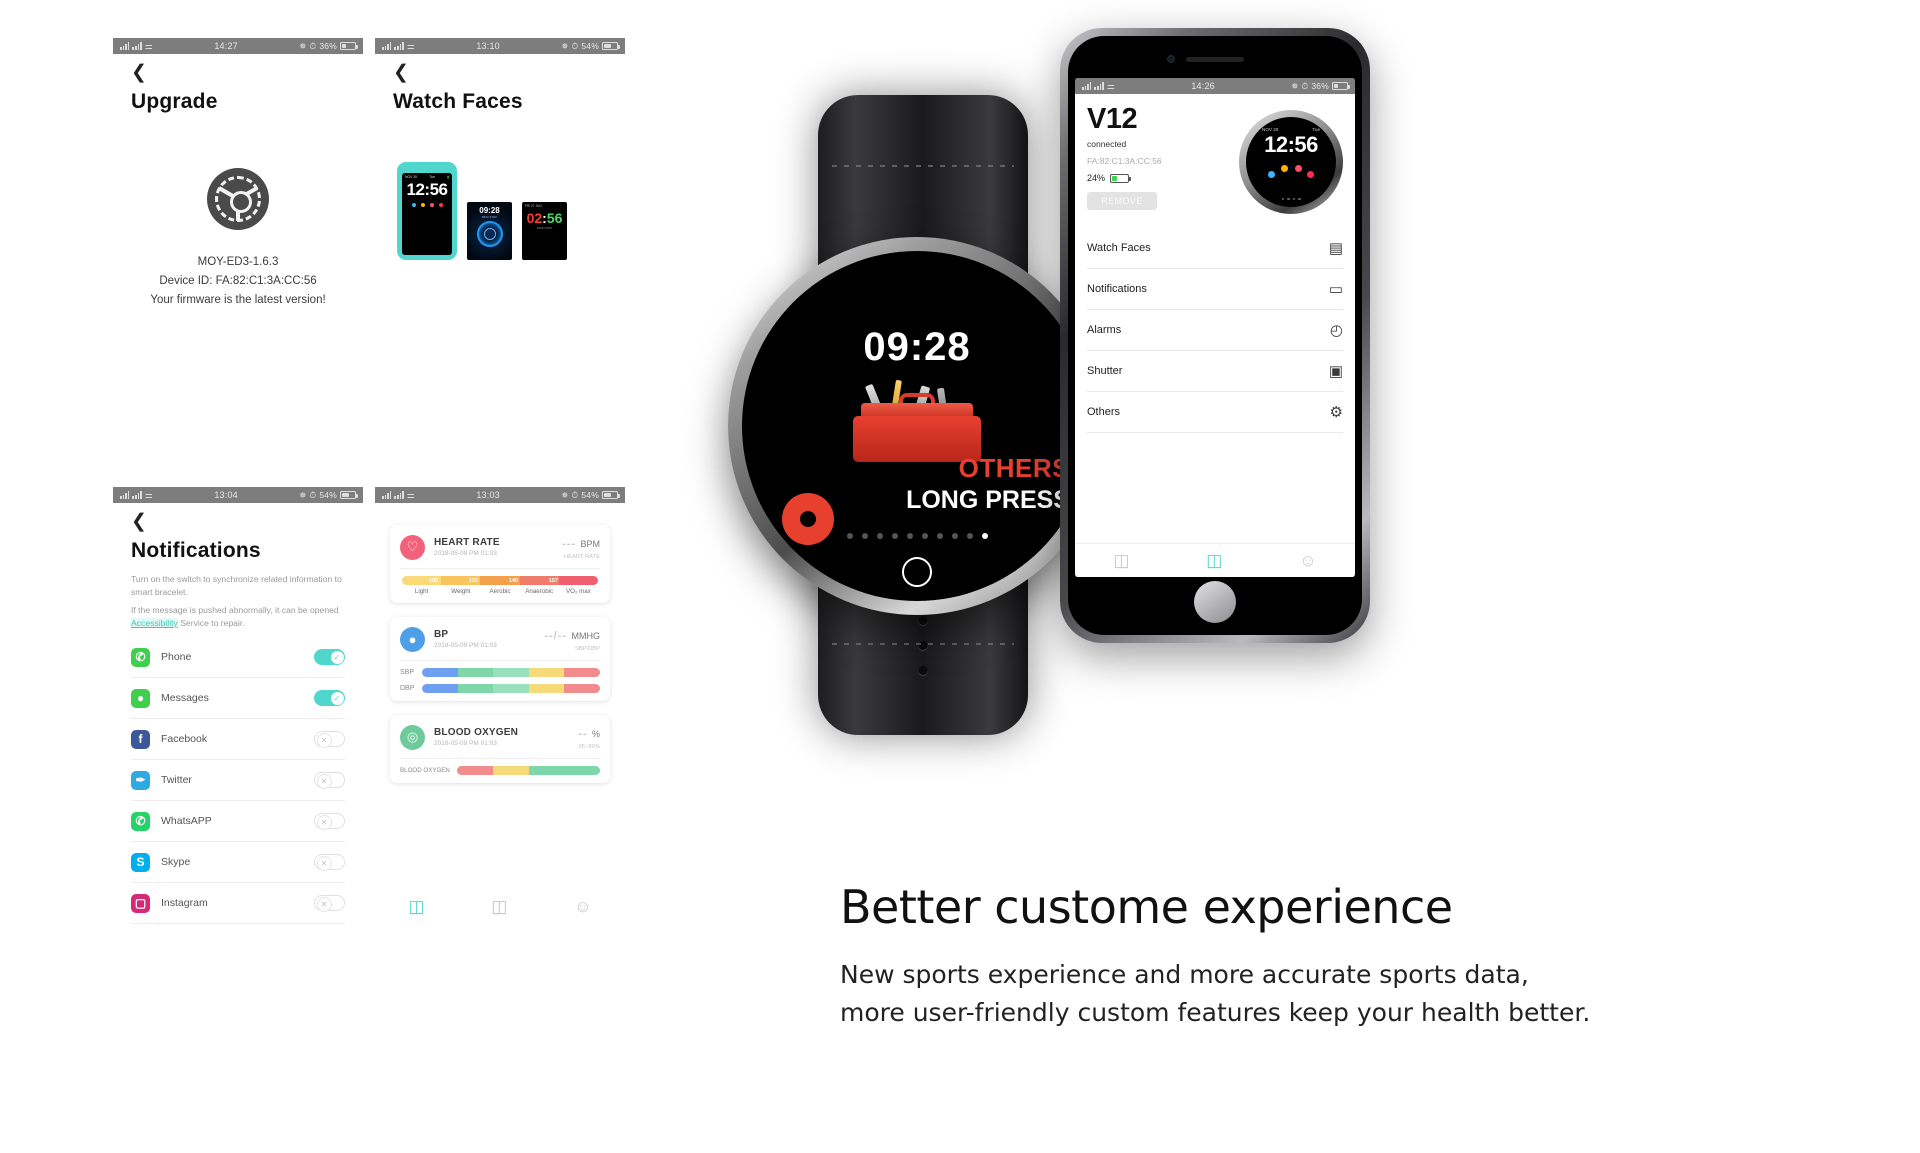 This screenshot has width=1920, height=1153. What do you see at coordinates (1215, 289) in the screenshot?
I see `menu-row-notifications: Notifications ▭` at bounding box center [1215, 289].